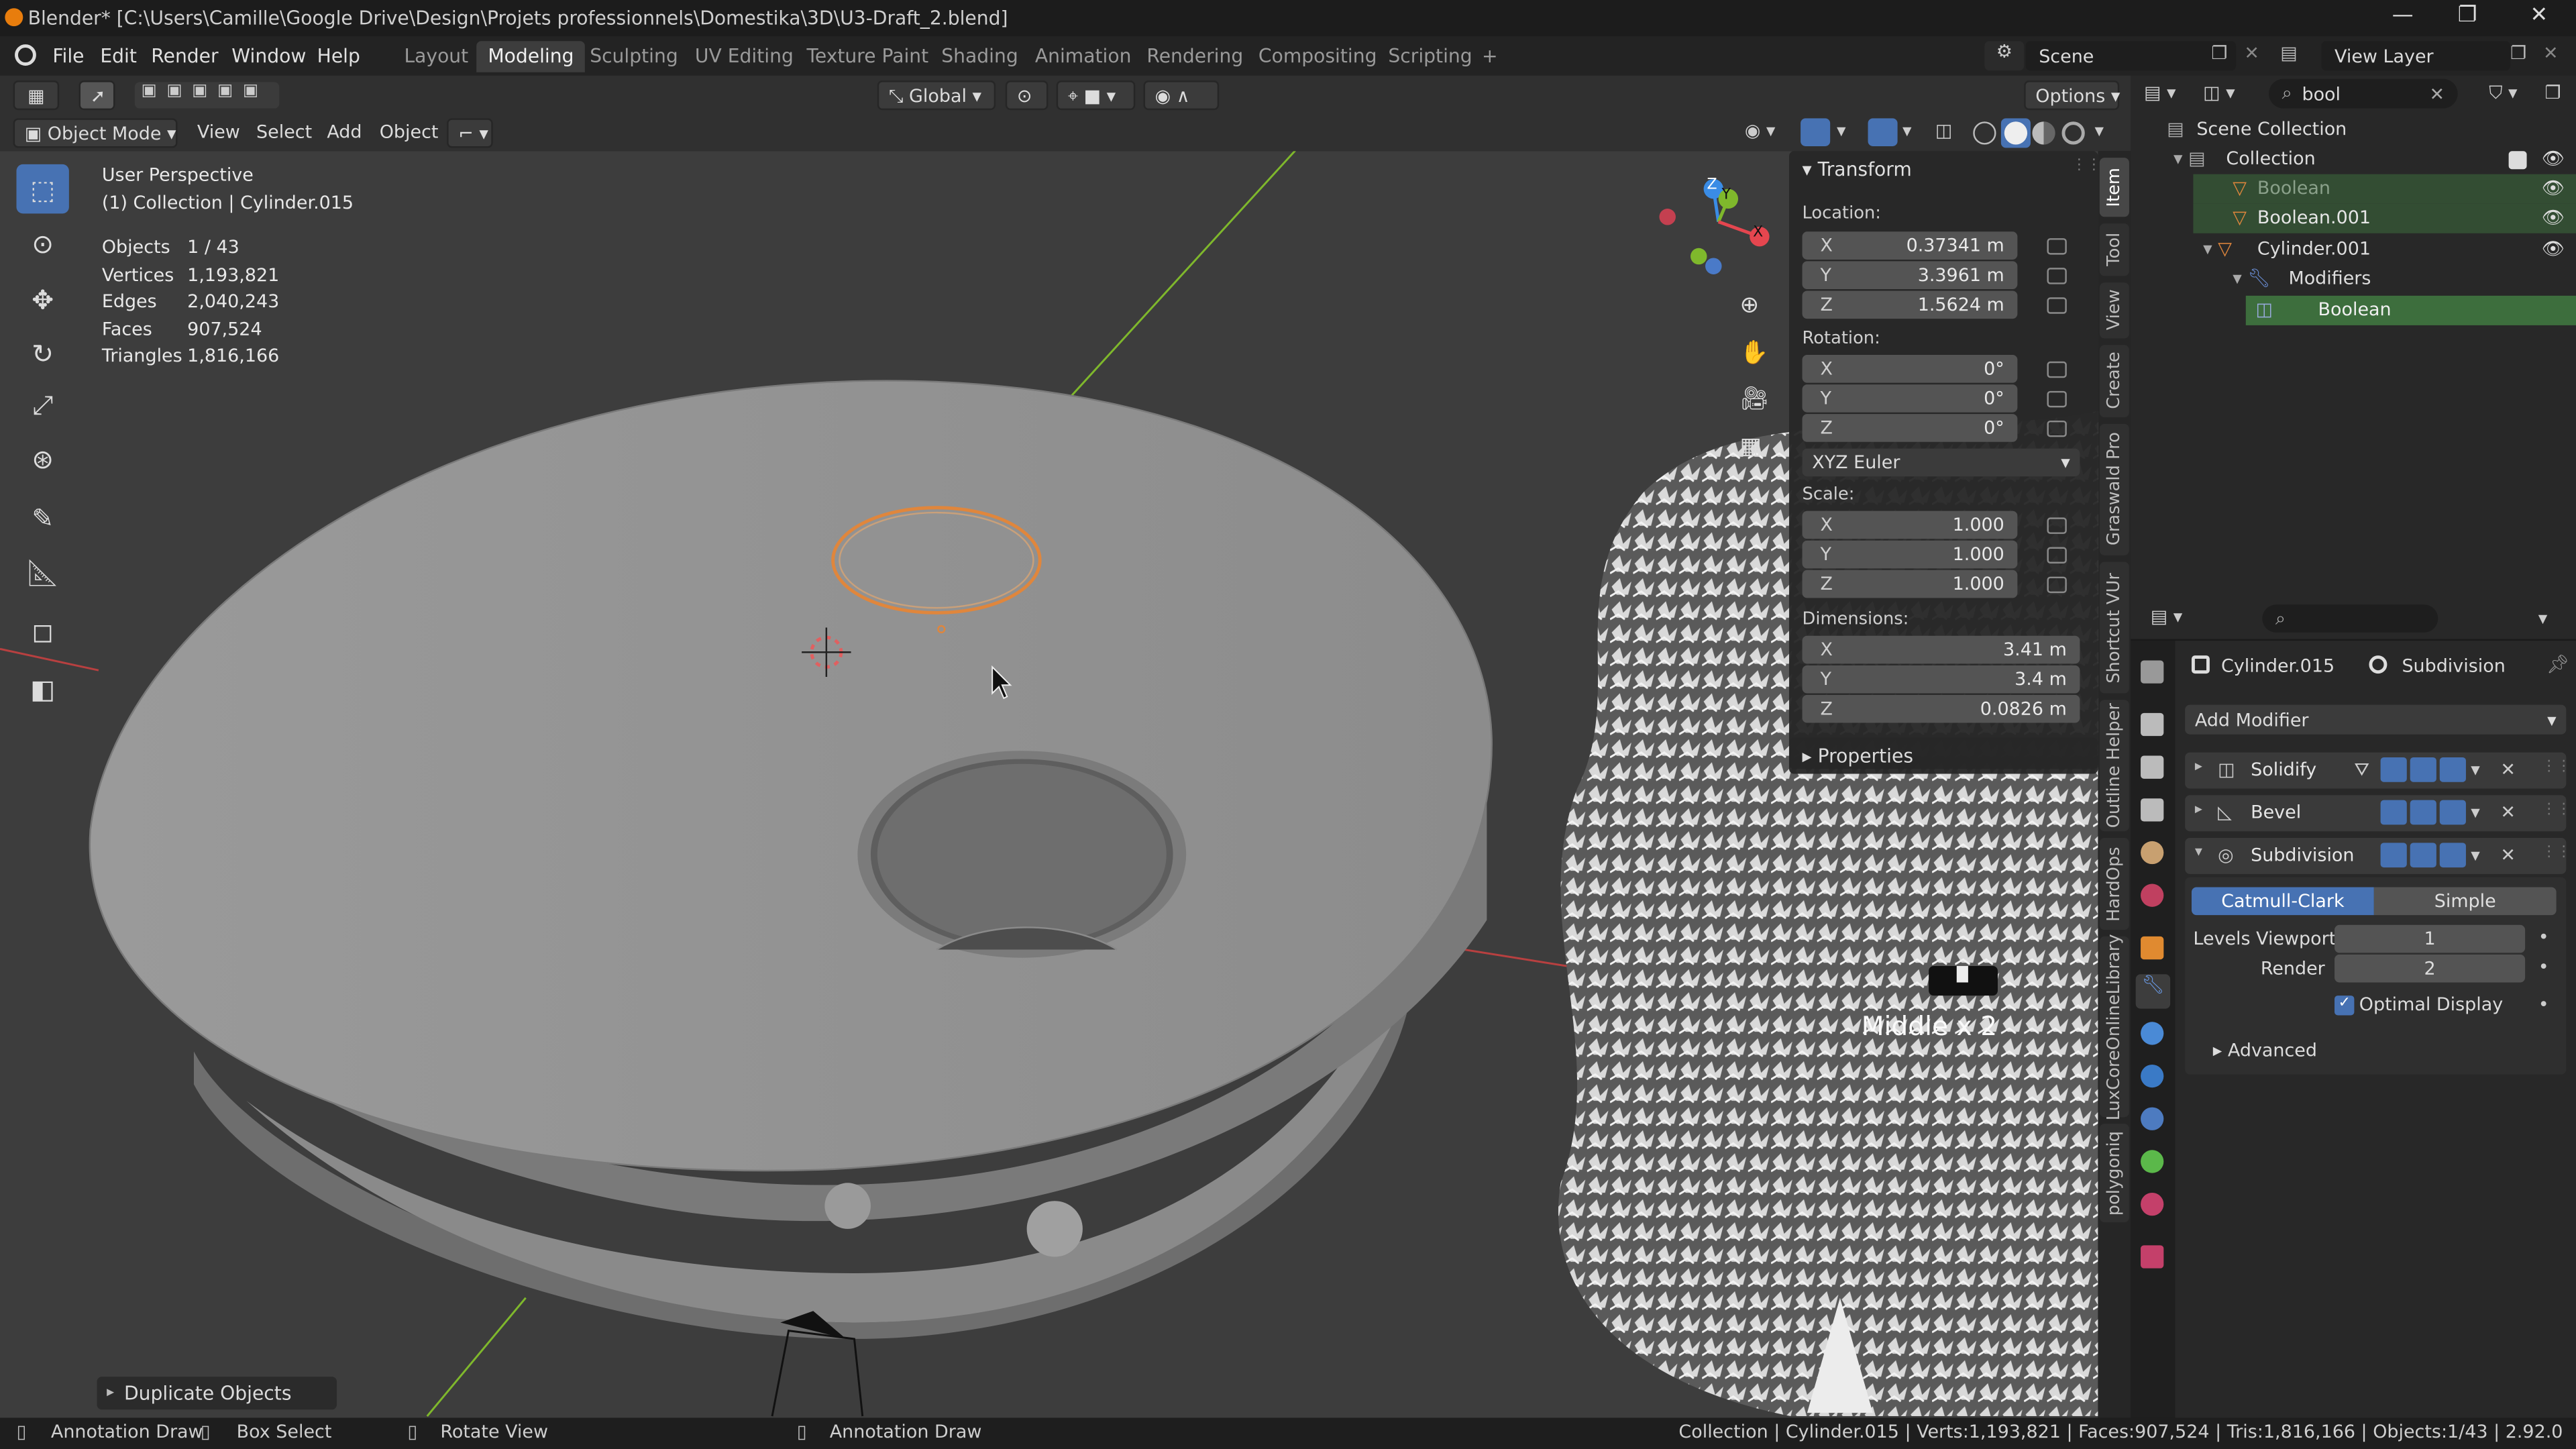  I want to click on last-operator-panel: ▸ Duplicate Objects, so click(217, 1393).